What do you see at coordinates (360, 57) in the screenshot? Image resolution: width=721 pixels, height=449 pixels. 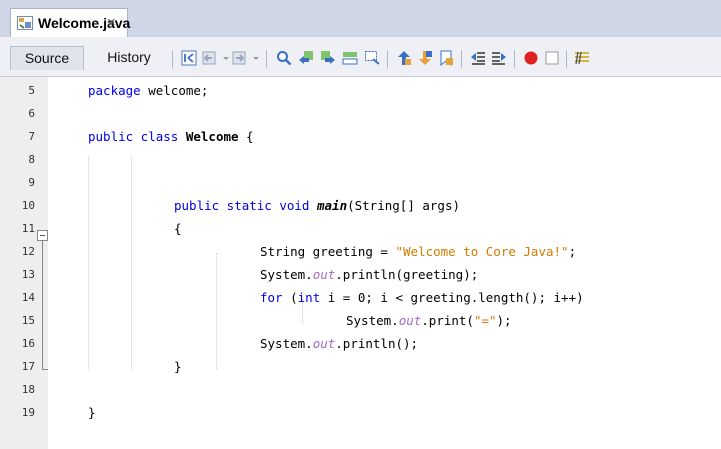 I see `editor-toolbar: Source History` at bounding box center [360, 57].